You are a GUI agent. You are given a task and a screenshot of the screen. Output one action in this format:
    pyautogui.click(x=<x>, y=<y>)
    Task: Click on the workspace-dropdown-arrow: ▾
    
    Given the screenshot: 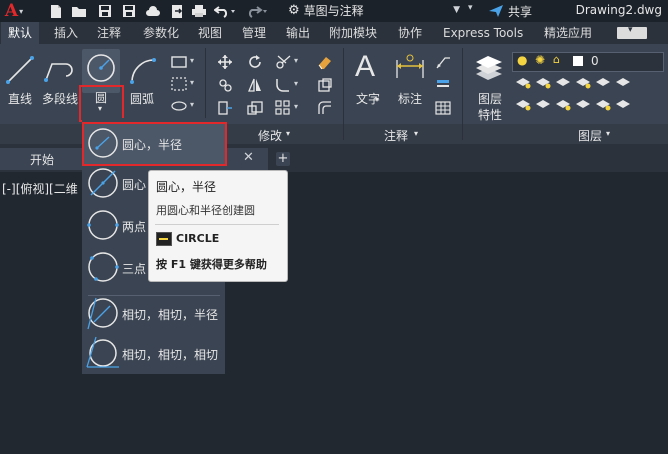 What is the action you would take?
    pyautogui.click(x=470, y=8)
    